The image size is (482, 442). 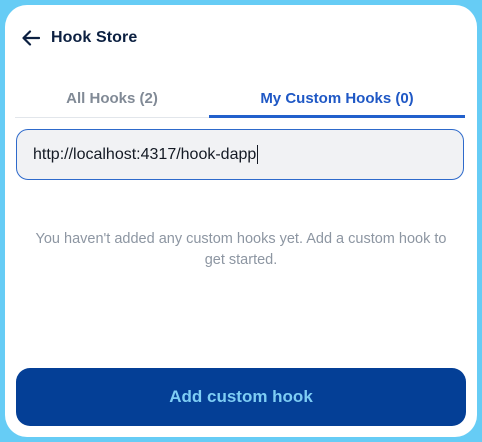 I want to click on tab-bar: All Hooks (2) My Custom Hooks (0), so click(x=241, y=98).